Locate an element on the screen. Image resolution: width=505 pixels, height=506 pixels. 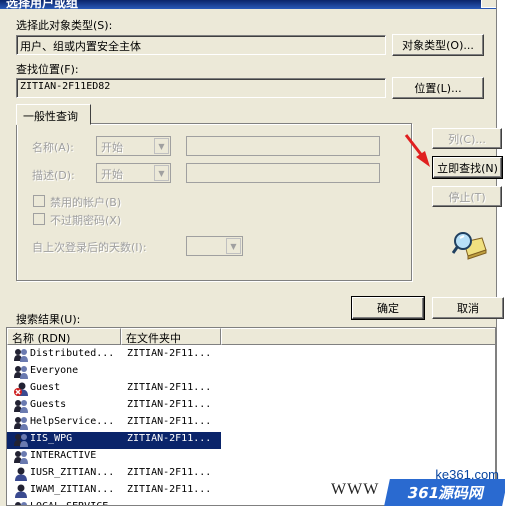
result-name: Guests is located at coordinates (48, 404).